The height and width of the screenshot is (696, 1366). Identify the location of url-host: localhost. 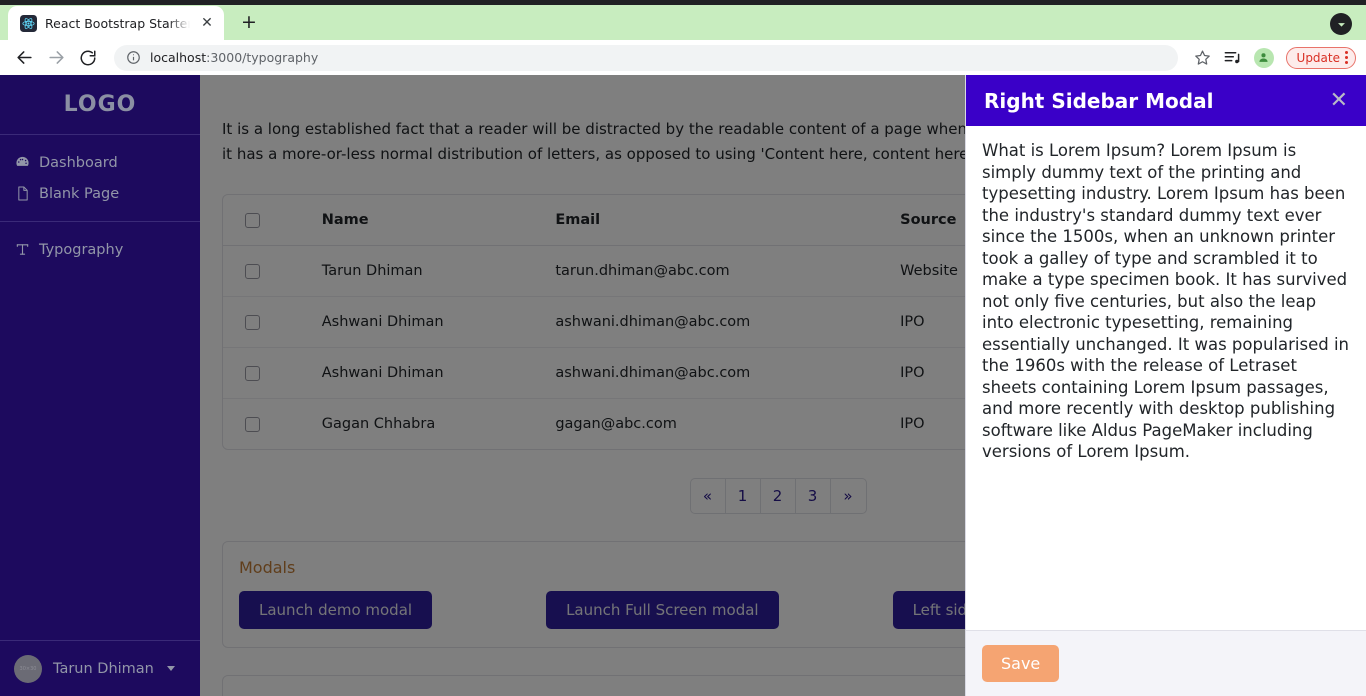
(178, 57).